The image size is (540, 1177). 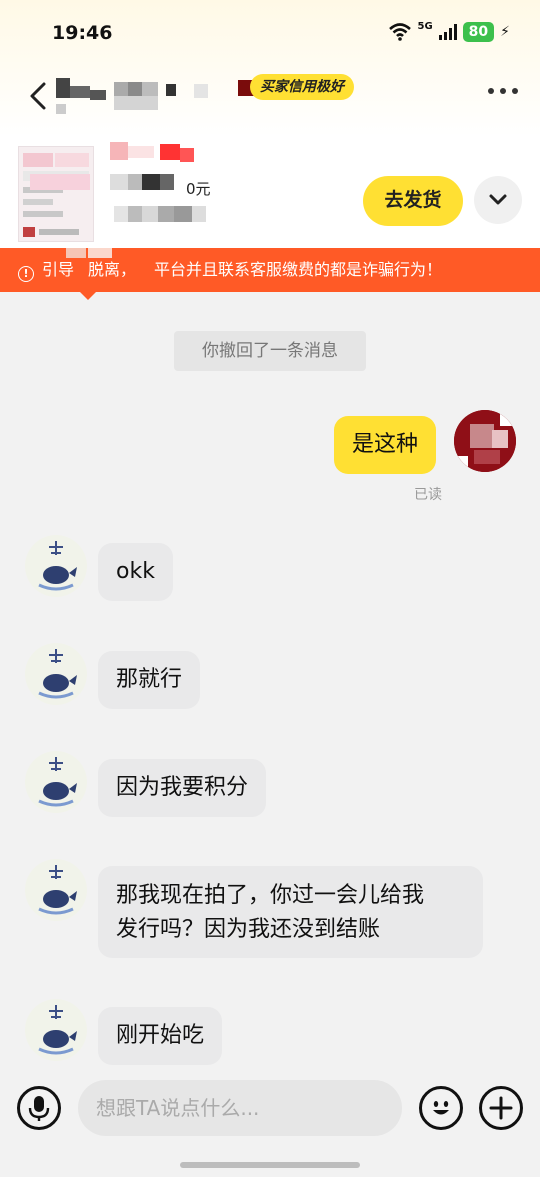 What do you see at coordinates (39, 96) in the screenshot?
I see `back-arrow-icon` at bounding box center [39, 96].